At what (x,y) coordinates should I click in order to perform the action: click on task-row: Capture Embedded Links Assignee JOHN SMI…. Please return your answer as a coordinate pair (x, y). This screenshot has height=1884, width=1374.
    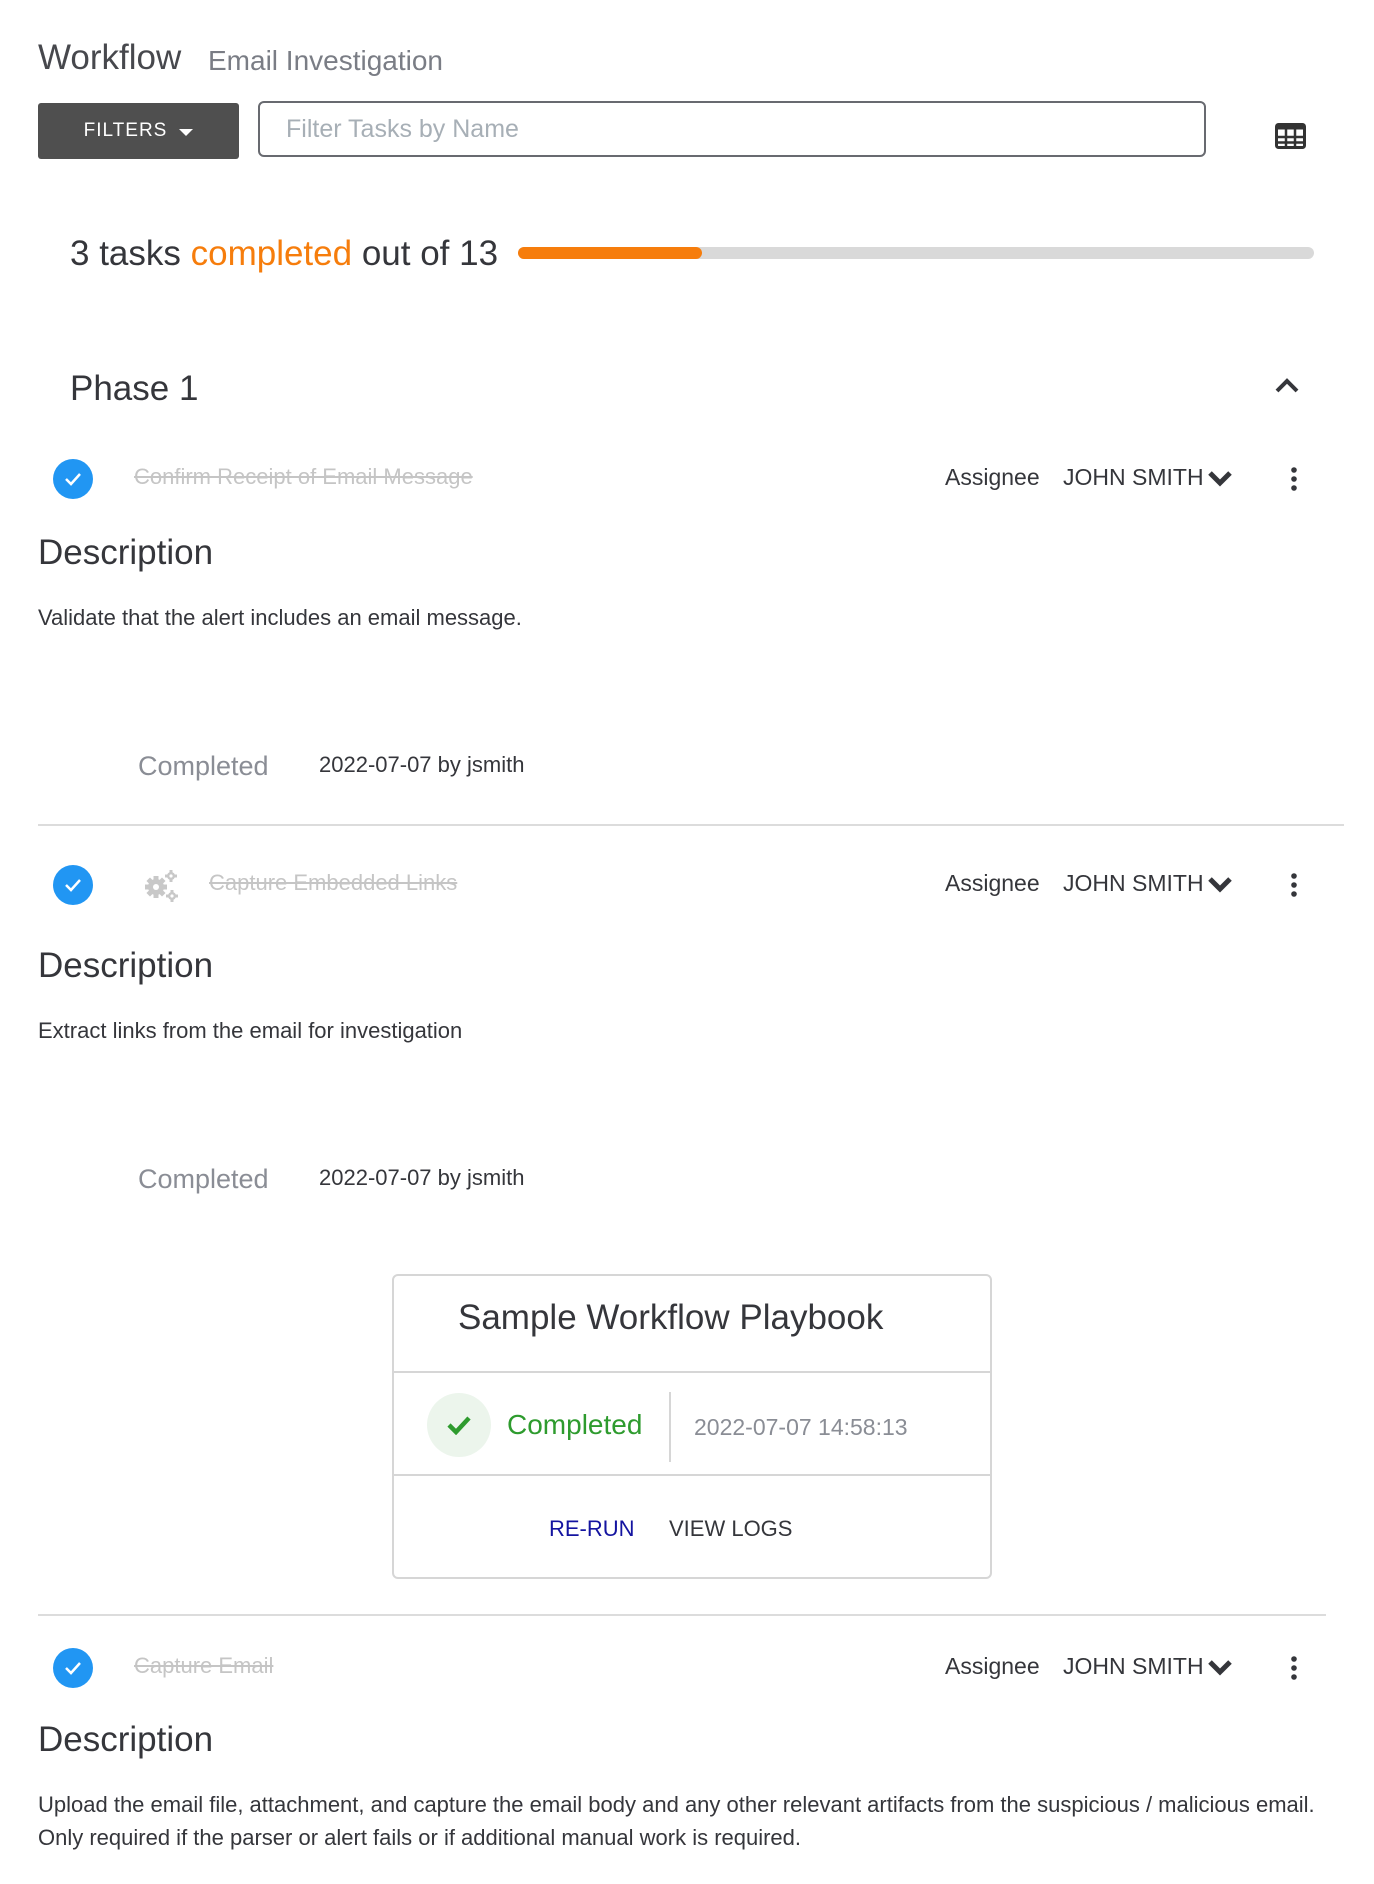
    Looking at the image, I should click on (687, 885).